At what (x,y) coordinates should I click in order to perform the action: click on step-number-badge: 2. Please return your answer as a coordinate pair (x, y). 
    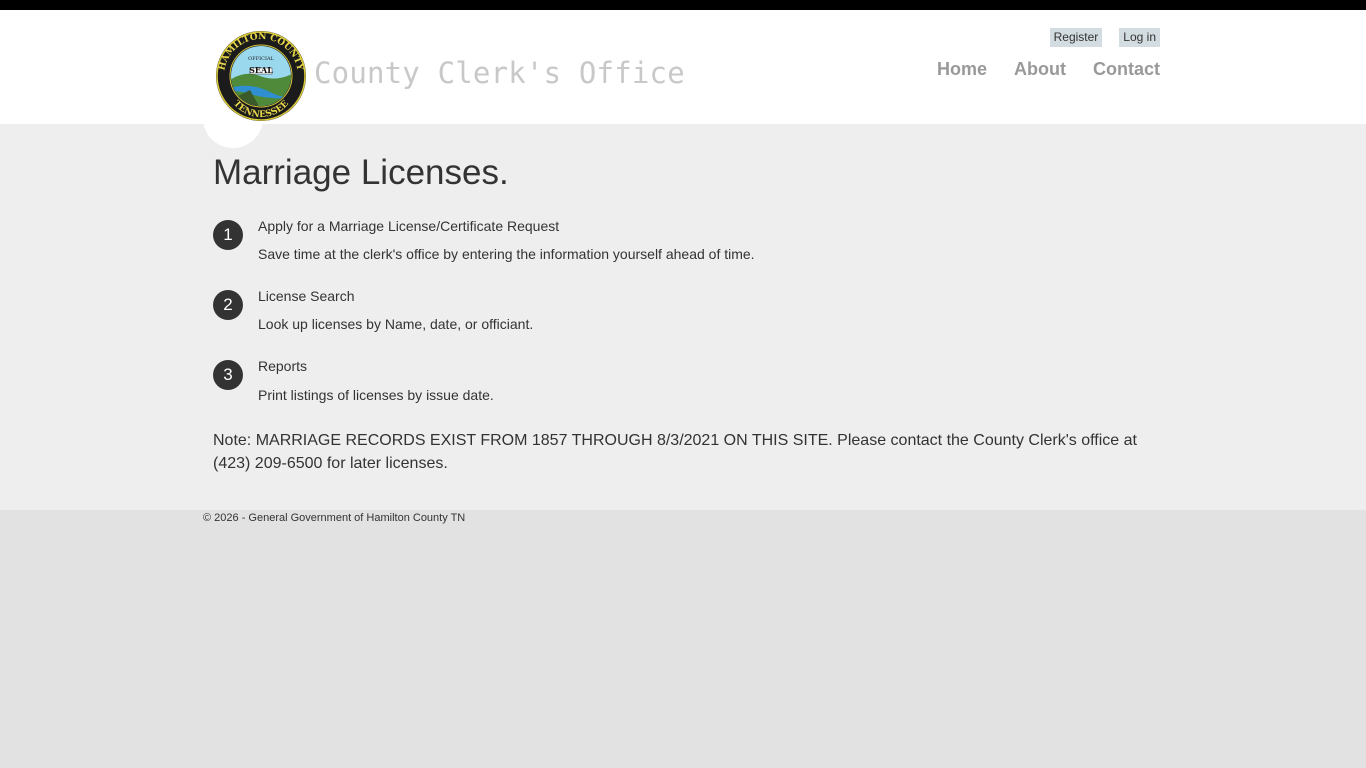
    Looking at the image, I should click on (228, 305).